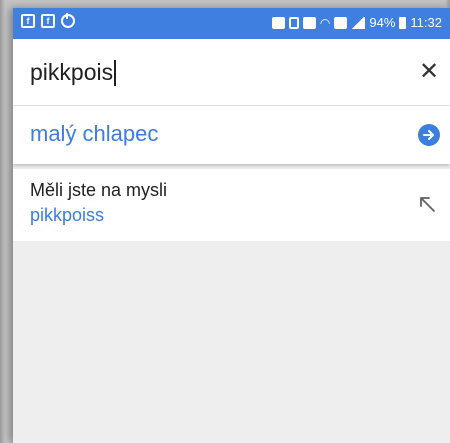 The image size is (450, 443). What do you see at coordinates (341, 22) in the screenshot?
I see `sim-icon` at bounding box center [341, 22].